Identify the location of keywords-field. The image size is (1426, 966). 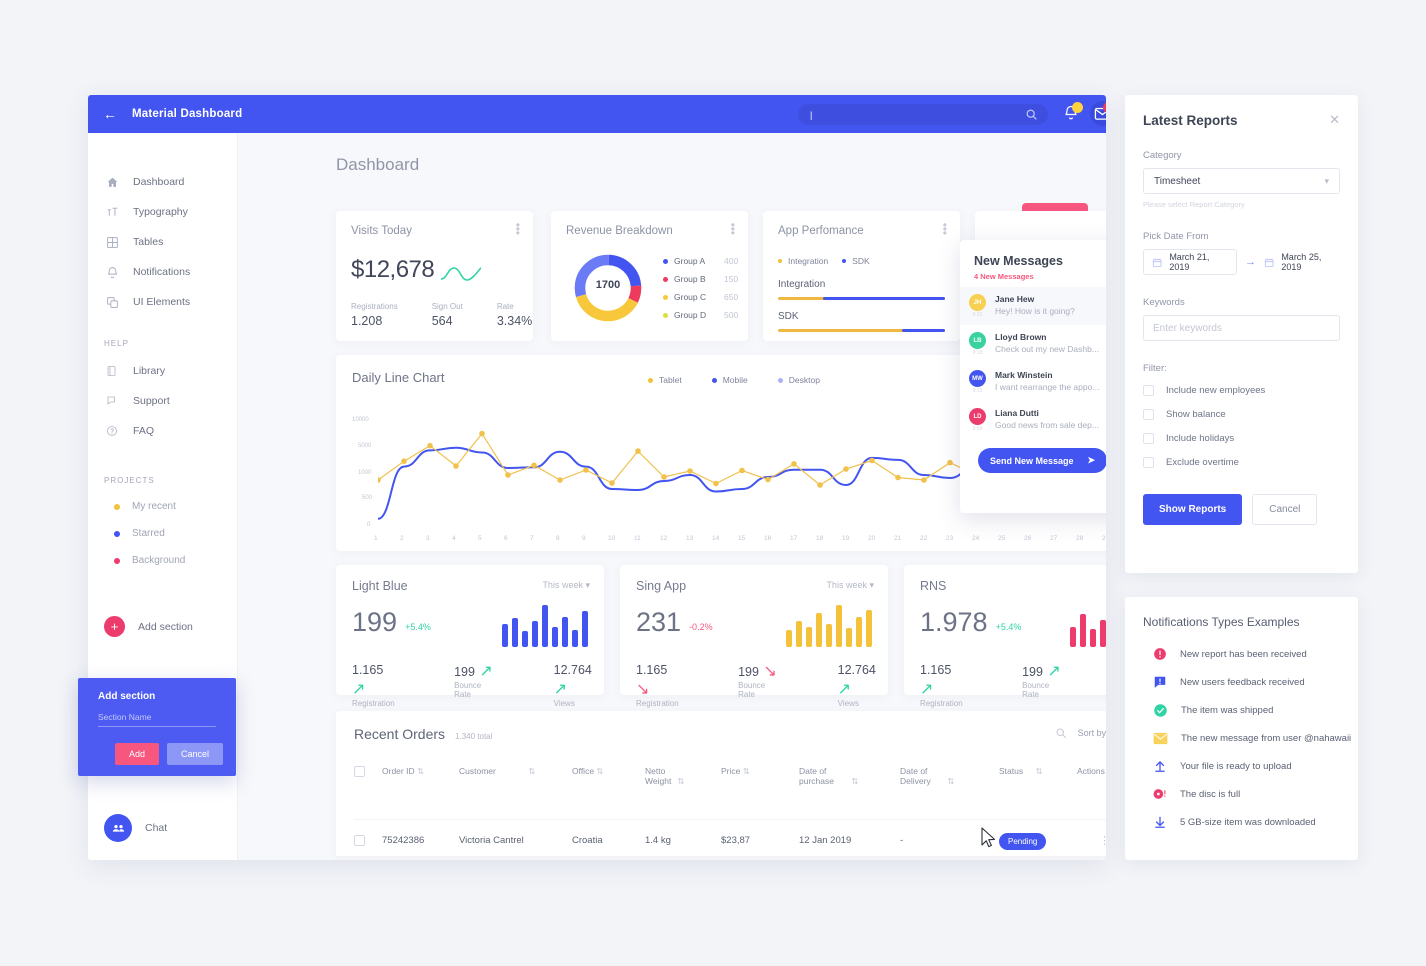
(1241, 328).